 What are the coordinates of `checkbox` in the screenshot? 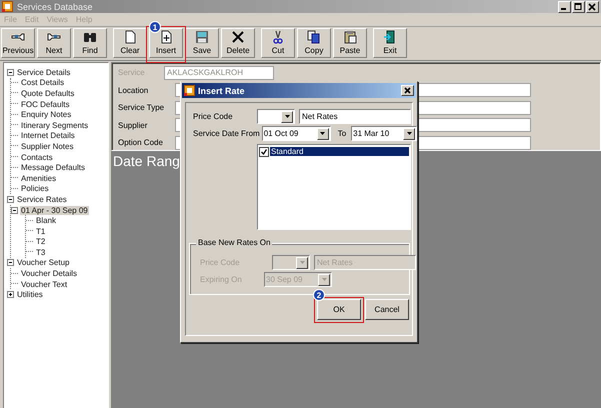 It's located at (264, 151).